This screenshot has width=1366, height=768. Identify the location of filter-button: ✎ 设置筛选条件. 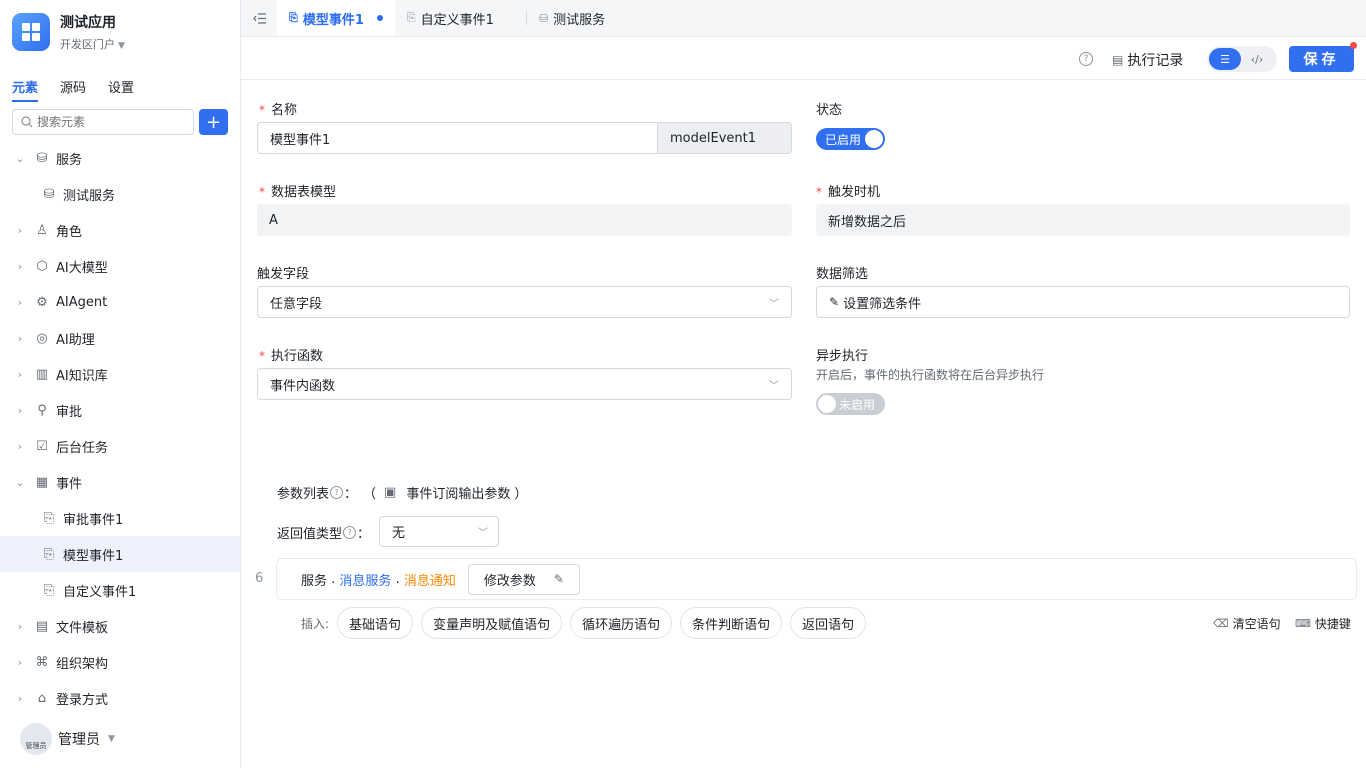
(1083, 302).